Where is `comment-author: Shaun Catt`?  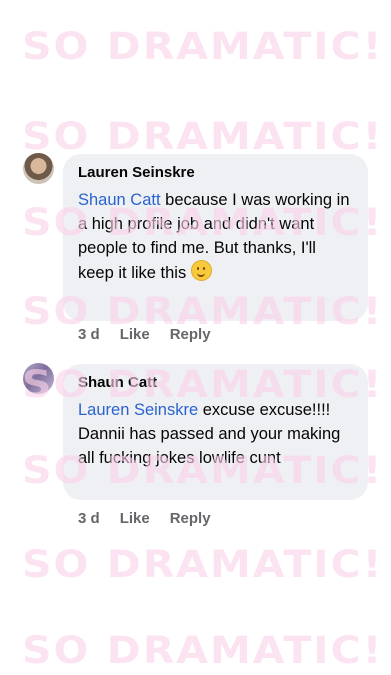 comment-author: Shaun Catt is located at coordinates (216, 383).